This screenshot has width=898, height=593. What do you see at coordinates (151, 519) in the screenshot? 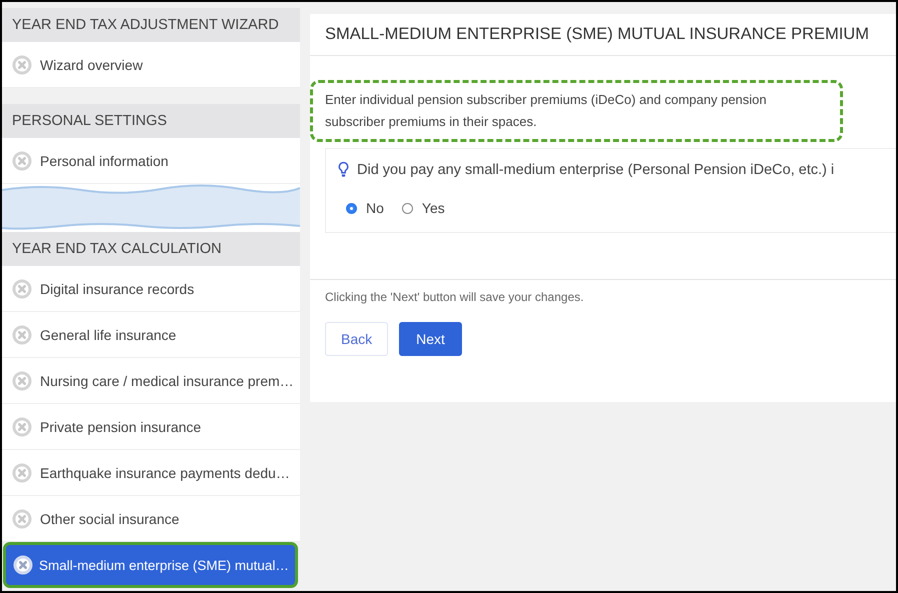
I see `sidebar-item: Other social insurance` at bounding box center [151, 519].